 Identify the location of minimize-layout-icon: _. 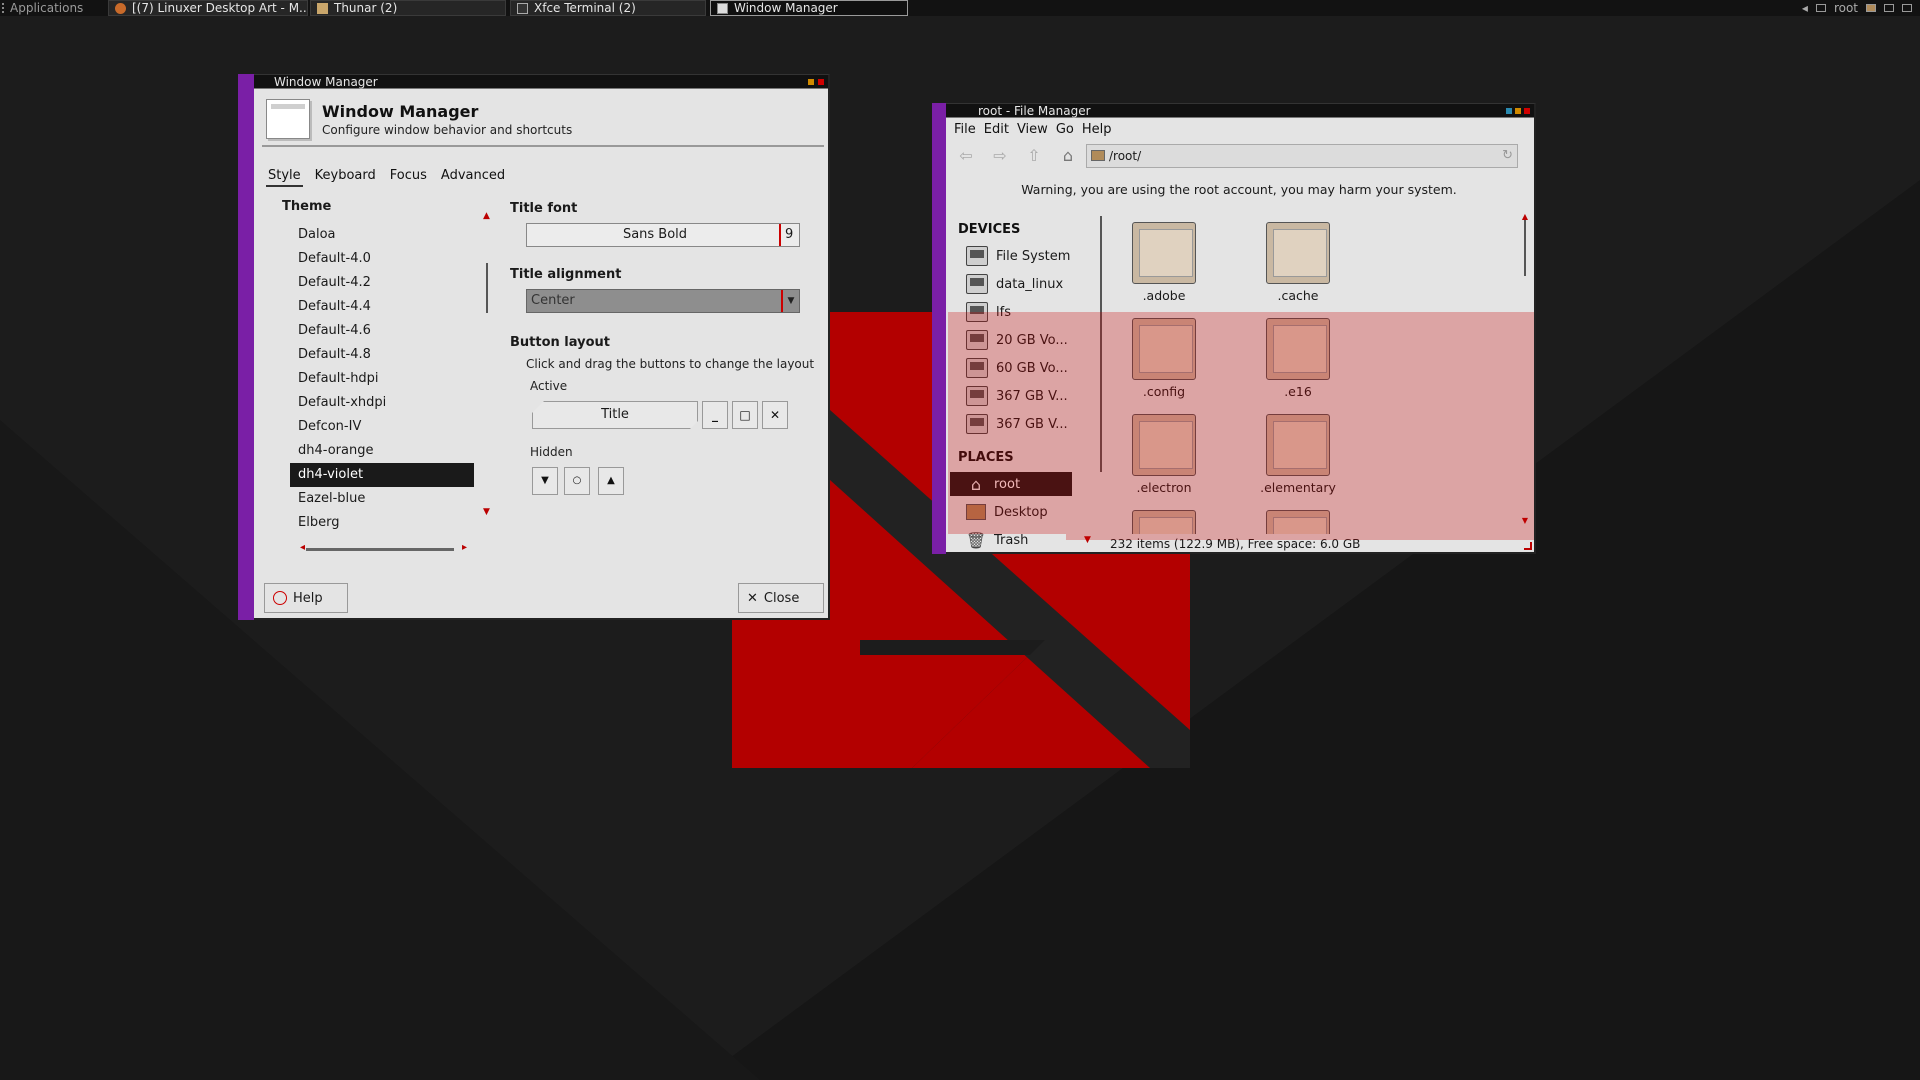
(715, 415).